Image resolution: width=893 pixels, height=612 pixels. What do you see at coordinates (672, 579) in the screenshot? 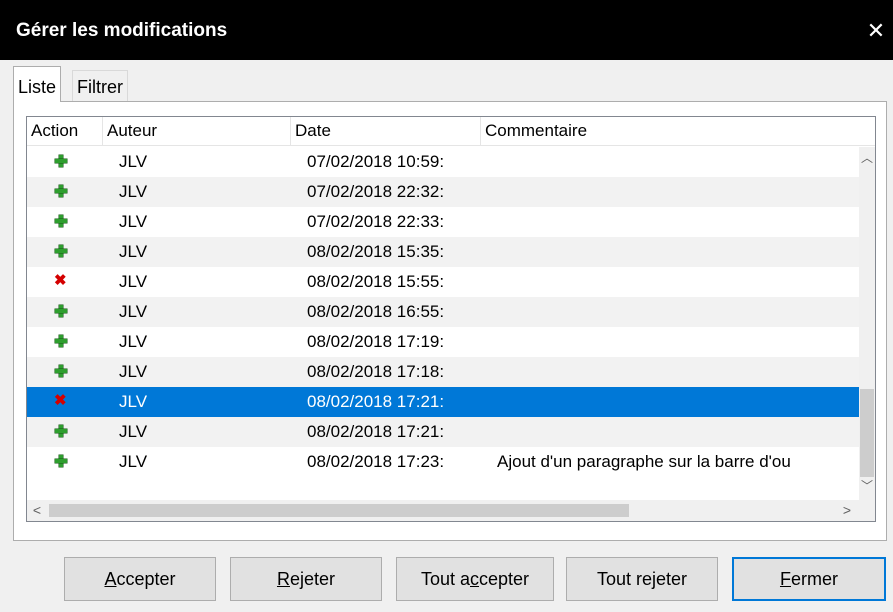
I see `reject-all-label-post: eter` at bounding box center [672, 579].